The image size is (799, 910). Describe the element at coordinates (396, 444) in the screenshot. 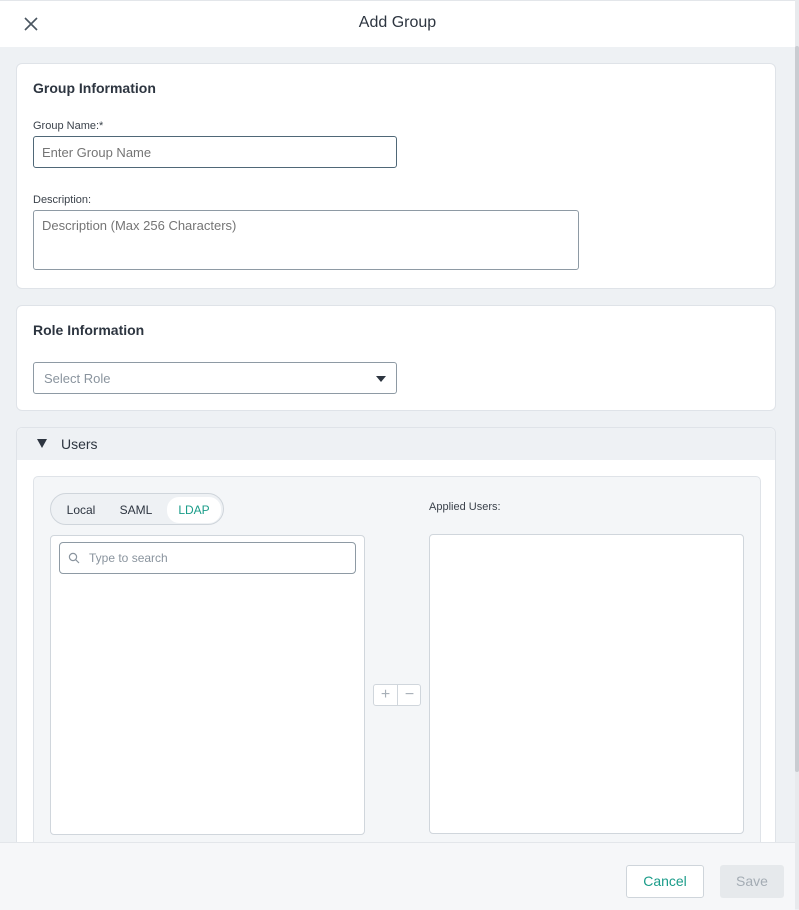

I see `users-section-toggle: Users` at that location.